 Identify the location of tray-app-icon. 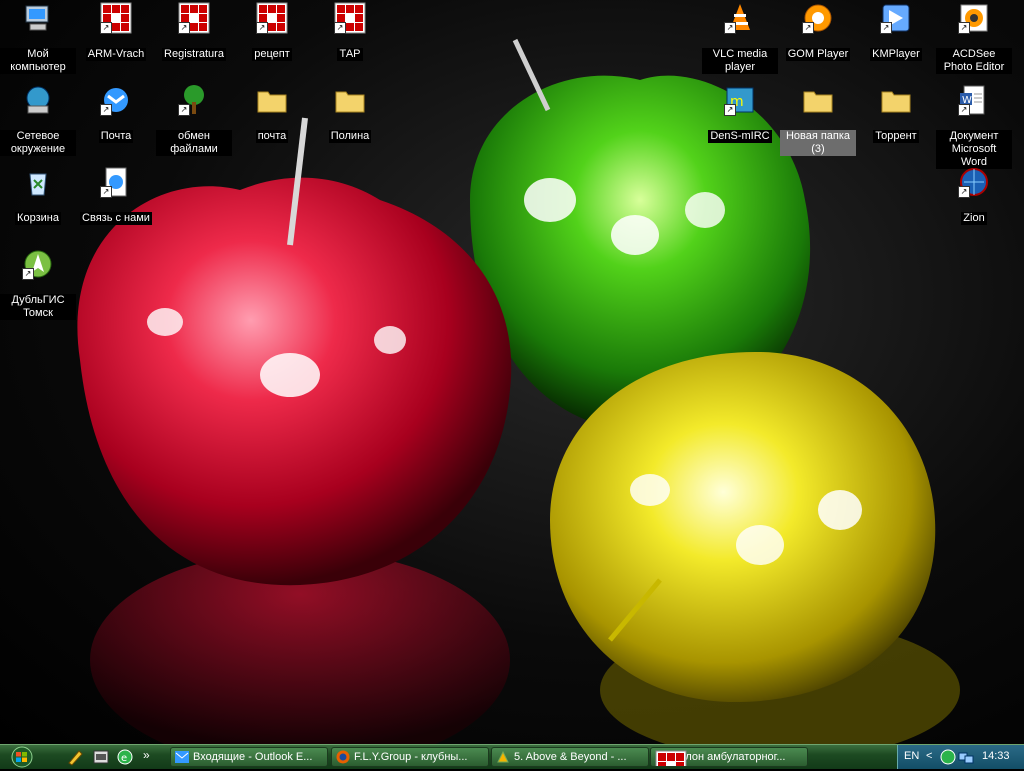
(948, 757).